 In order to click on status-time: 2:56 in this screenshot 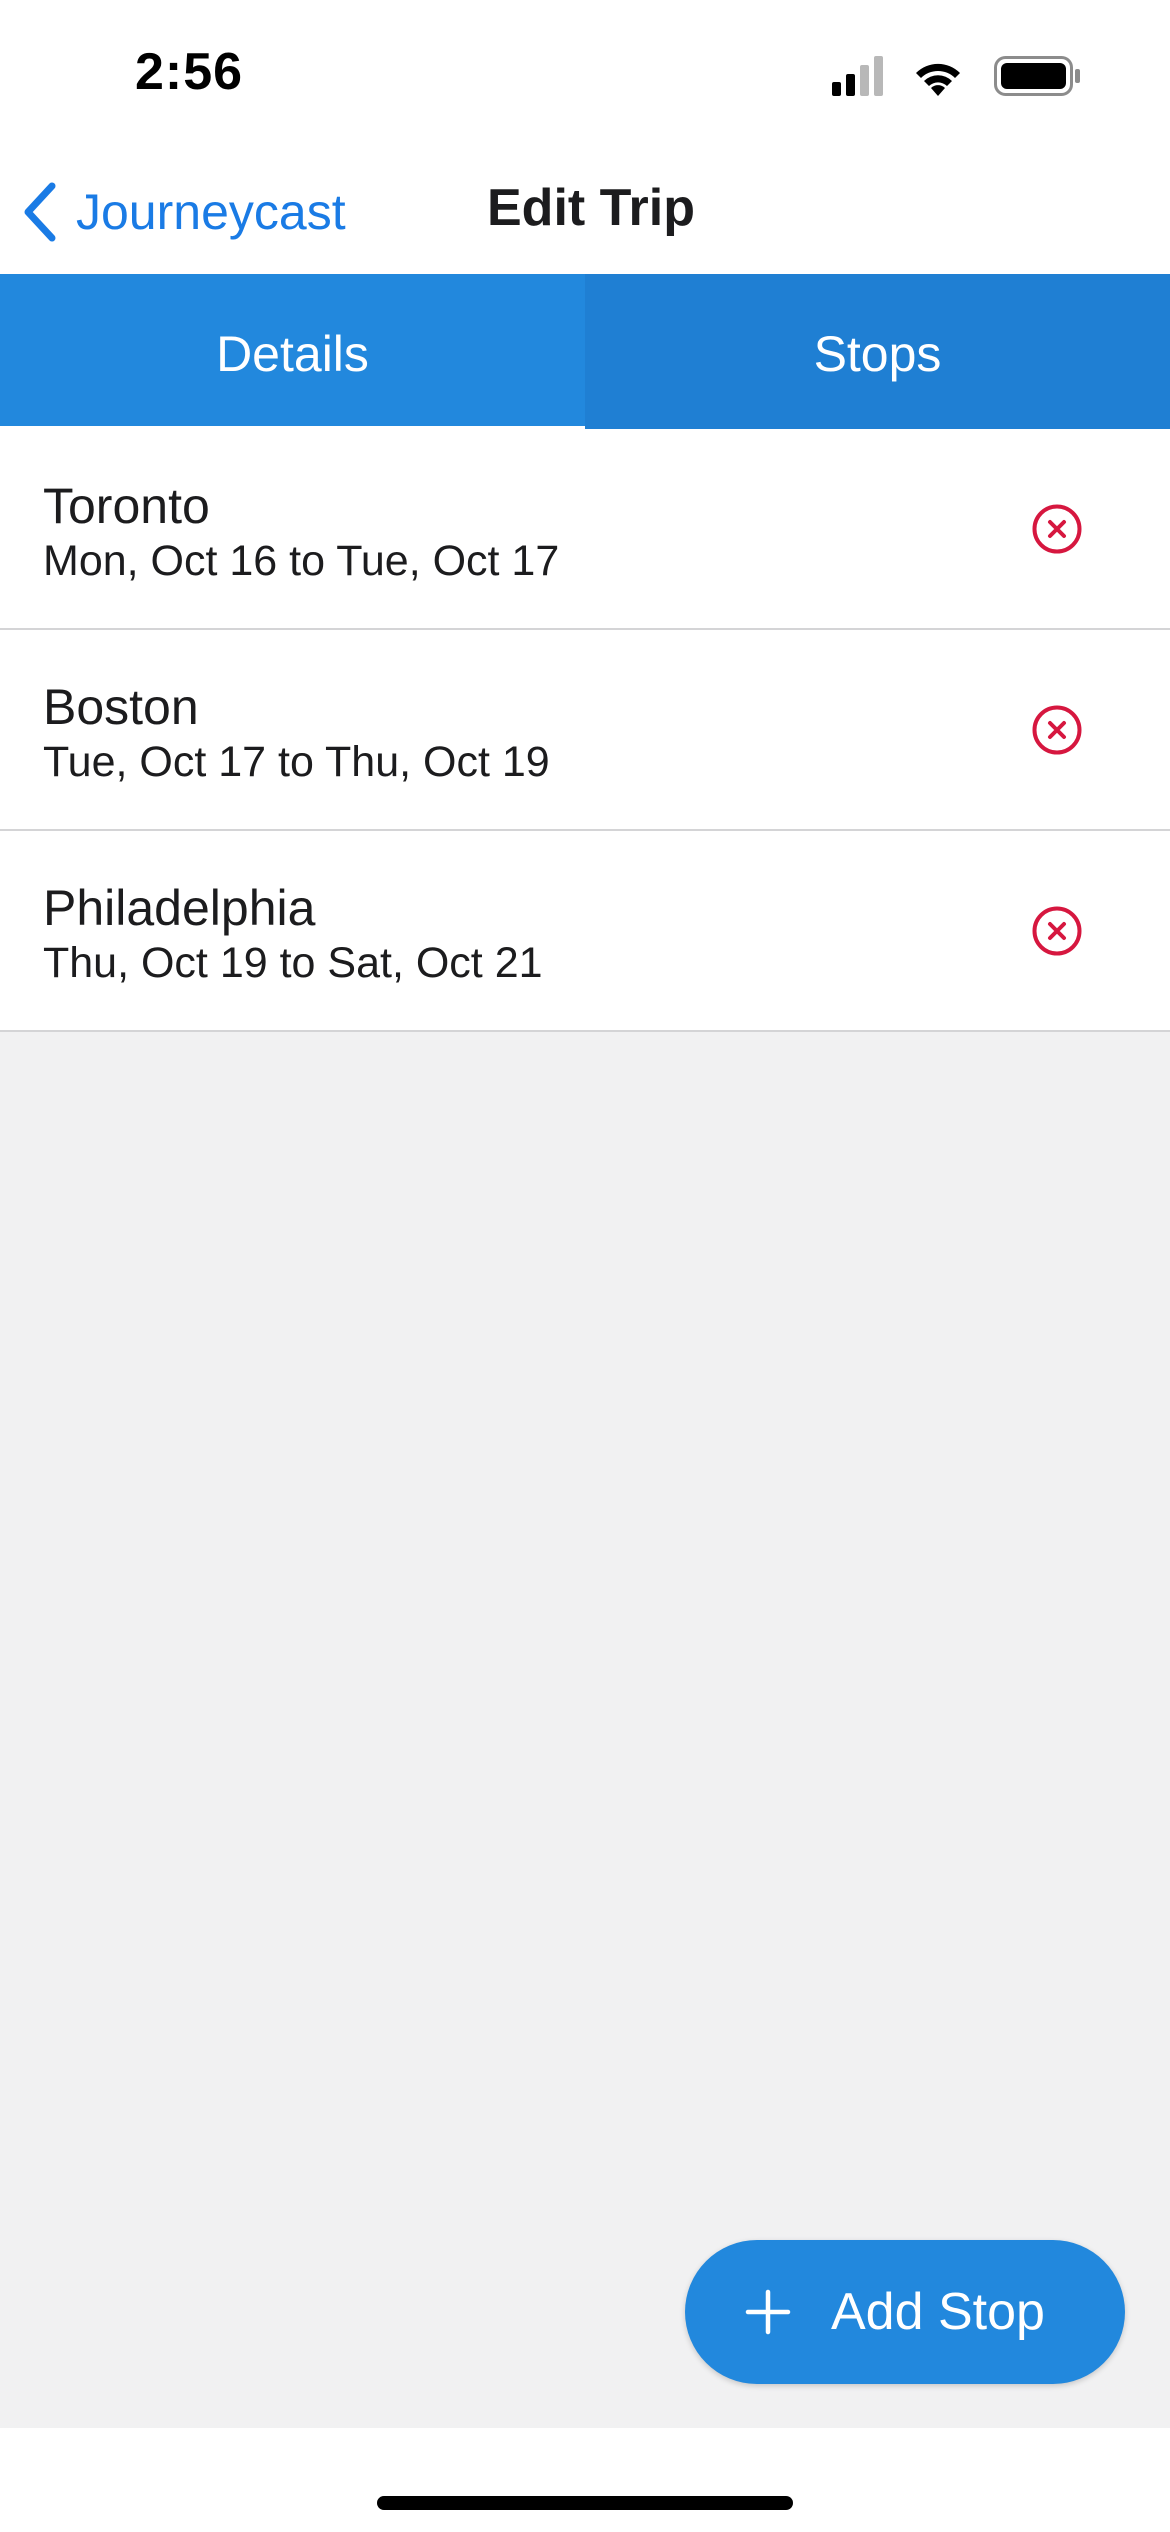, I will do `click(189, 72)`.